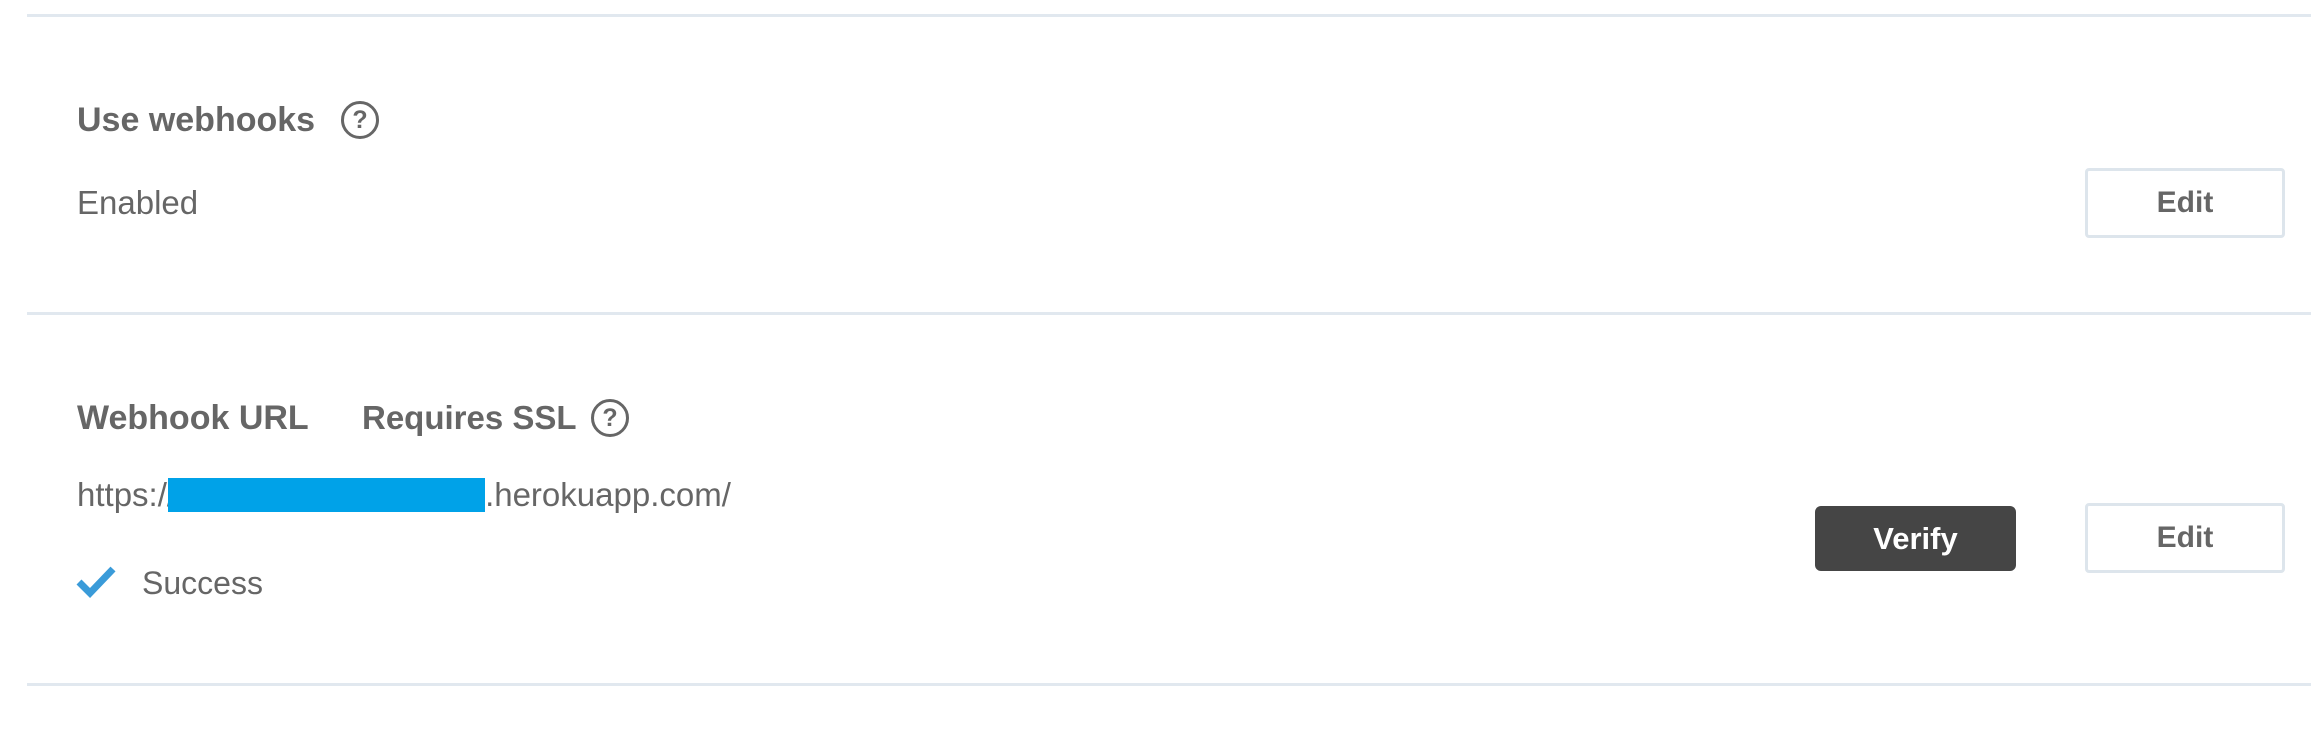 This screenshot has height=734, width=2311. Describe the element at coordinates (193, 418) in the screenshot. I see `webhook-url-title: Webhook URL` at that location.